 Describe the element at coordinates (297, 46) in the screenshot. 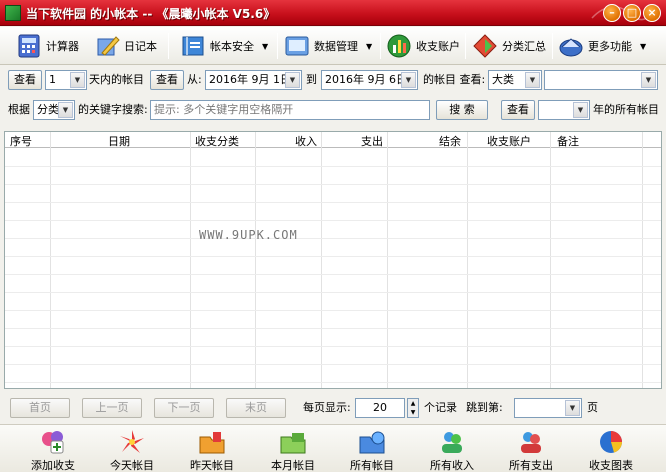

I see `data-manage-icon` at that location.